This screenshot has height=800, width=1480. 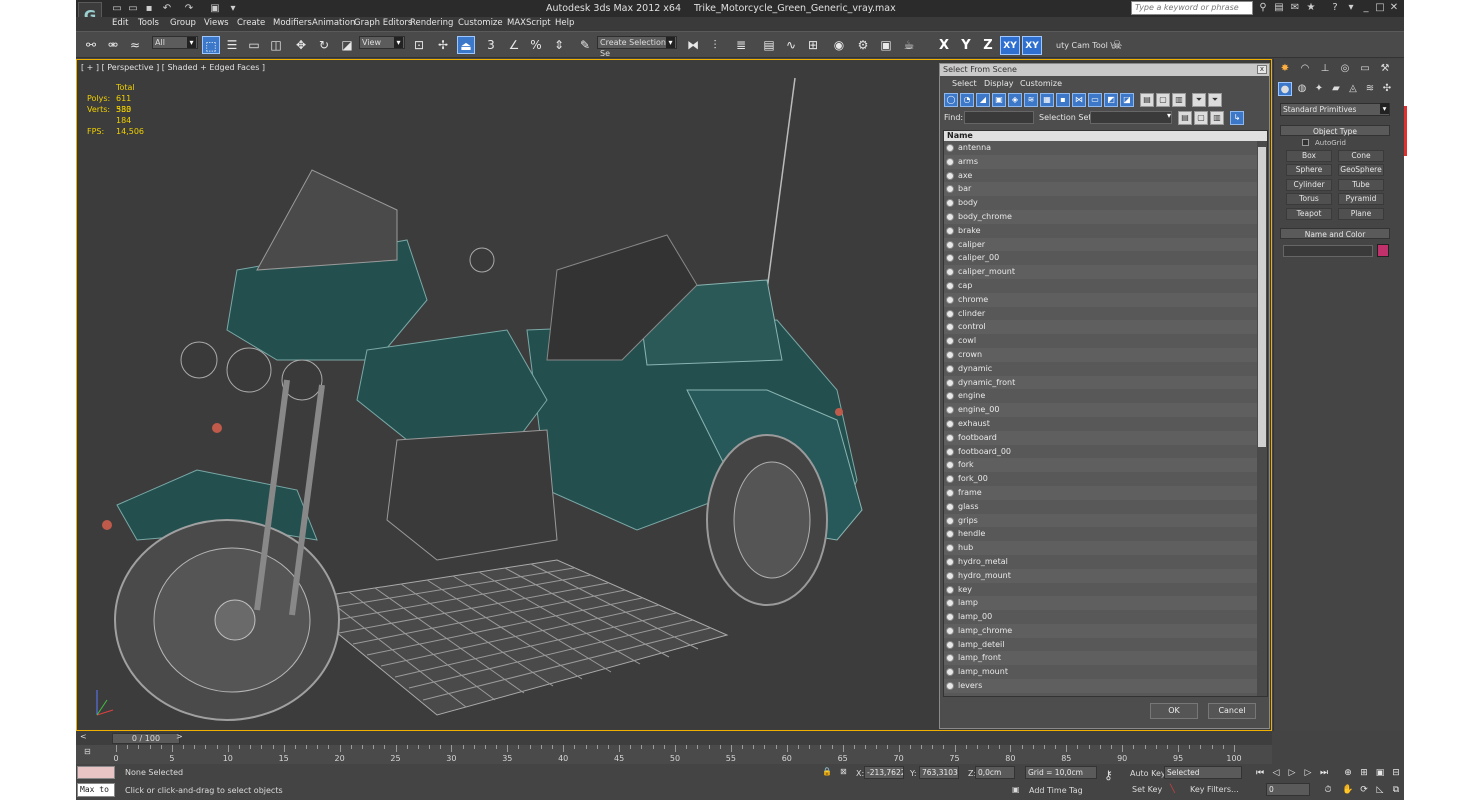 I want to click on layer-manager-icon: ≣, so click(x=741, y=45).